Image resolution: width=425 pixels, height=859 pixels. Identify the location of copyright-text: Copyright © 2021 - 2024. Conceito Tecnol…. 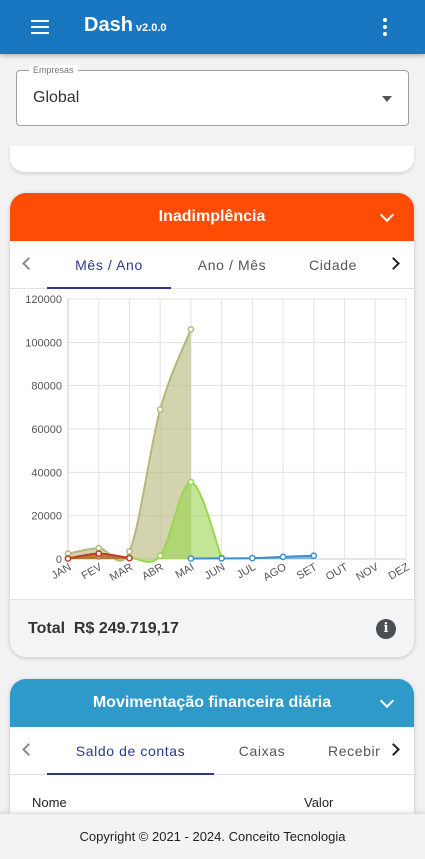
(212, 836).